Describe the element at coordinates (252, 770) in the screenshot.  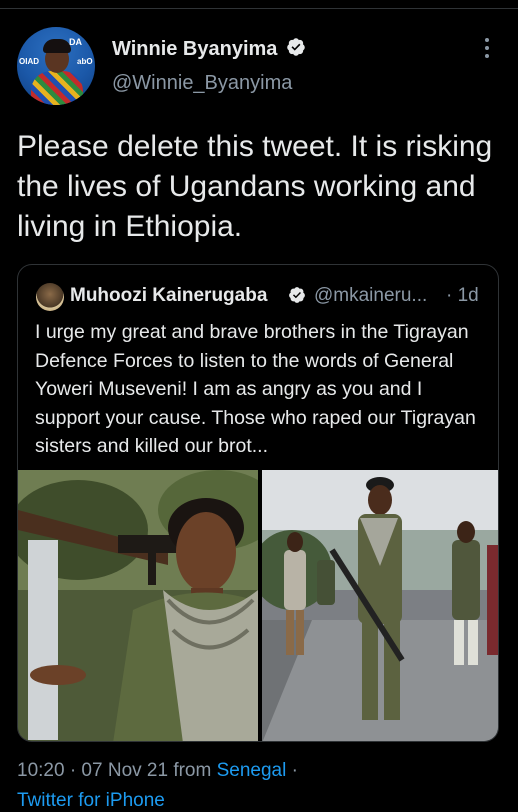
I see `tweet-location-link: Senegal` at that location.